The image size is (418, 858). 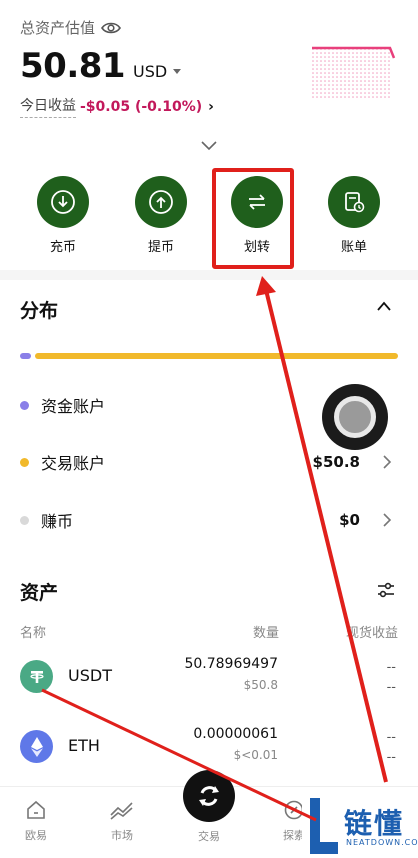 I want to click on caret-down-icon, so click(x=177, y=71).